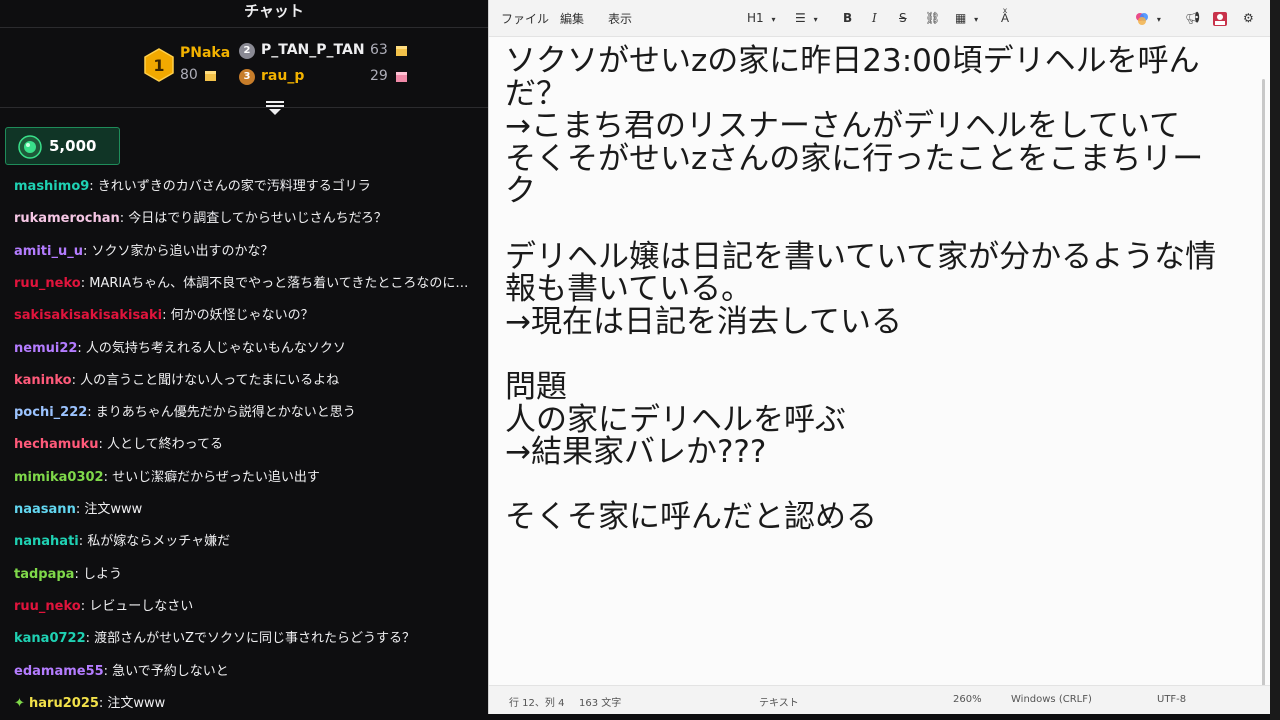 Image resolution: width=1280 pixels, height=720 pixels. I want to click on copilot-dropdown: ▾, so click(1148, 18).